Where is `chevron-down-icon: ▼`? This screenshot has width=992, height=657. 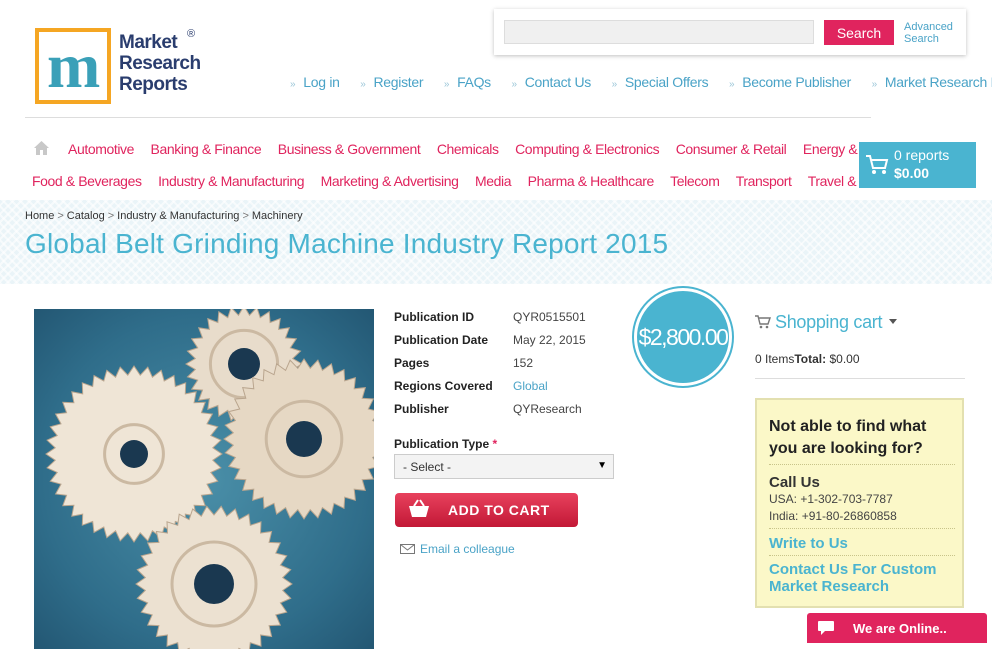 chevron-down-icon: ▼ is located at coordinates (602, 465).